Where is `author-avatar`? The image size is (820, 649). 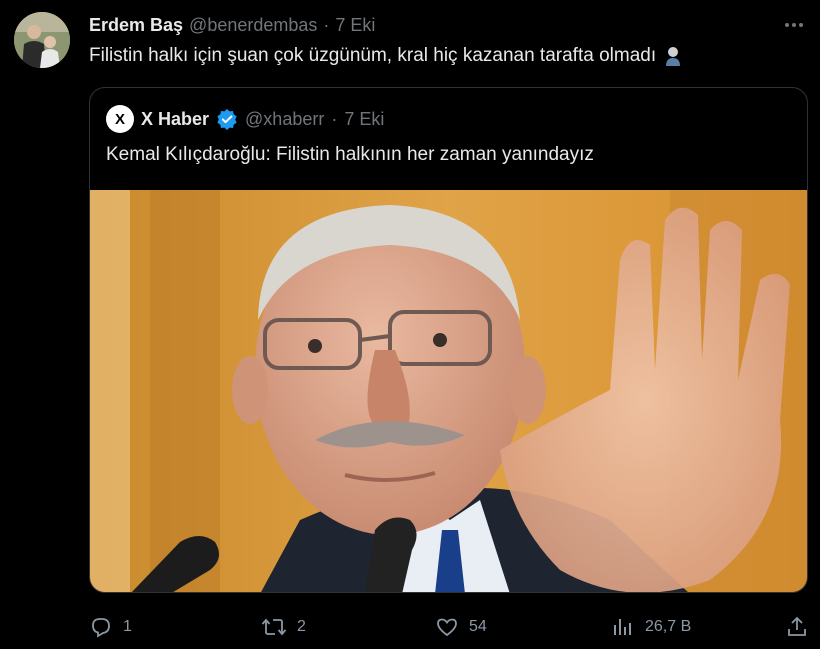 author-avatar is located at coordinates (42, 40).